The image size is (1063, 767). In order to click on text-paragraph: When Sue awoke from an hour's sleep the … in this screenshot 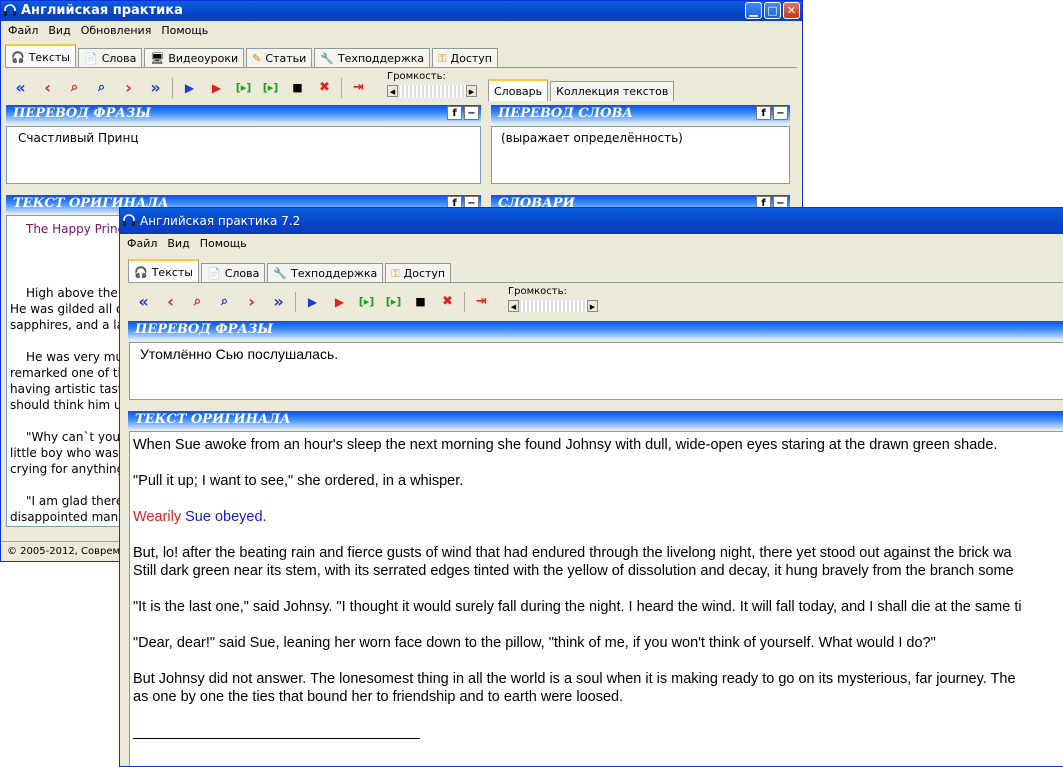, I will do `click(565, 445)`.